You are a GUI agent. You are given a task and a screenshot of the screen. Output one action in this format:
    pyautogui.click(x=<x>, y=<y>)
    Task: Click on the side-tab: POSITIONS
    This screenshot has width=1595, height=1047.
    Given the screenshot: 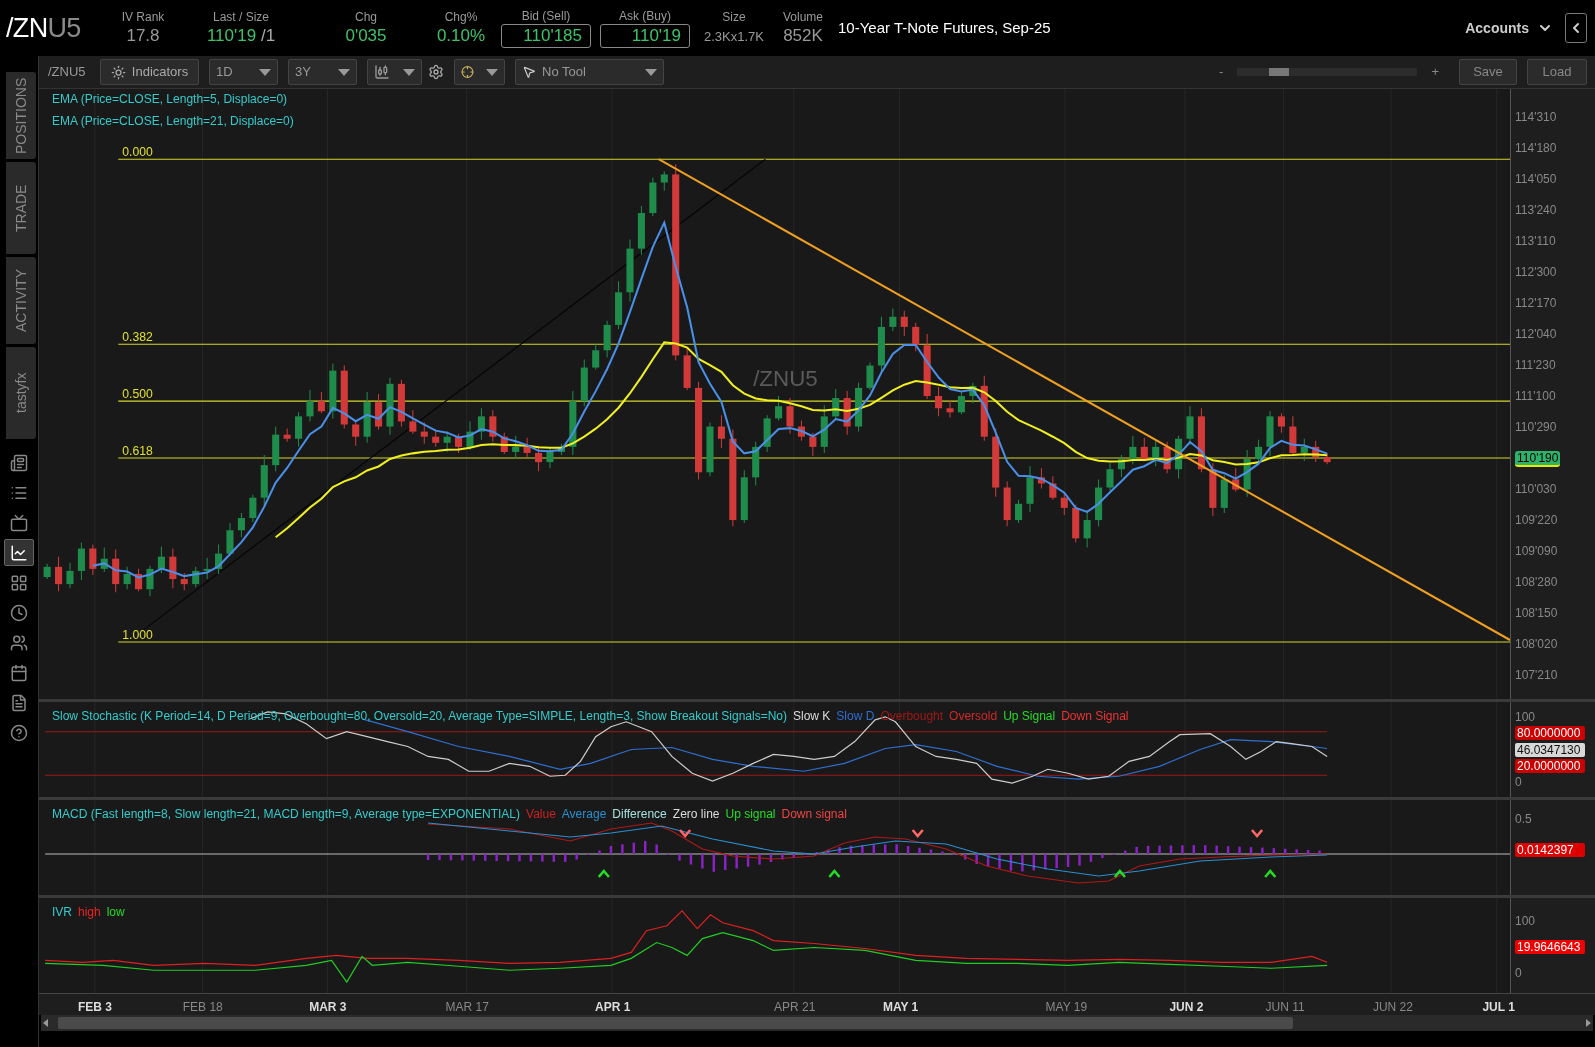 What is the action you would take?
    pyautogui.click(x=21, y=115)
    